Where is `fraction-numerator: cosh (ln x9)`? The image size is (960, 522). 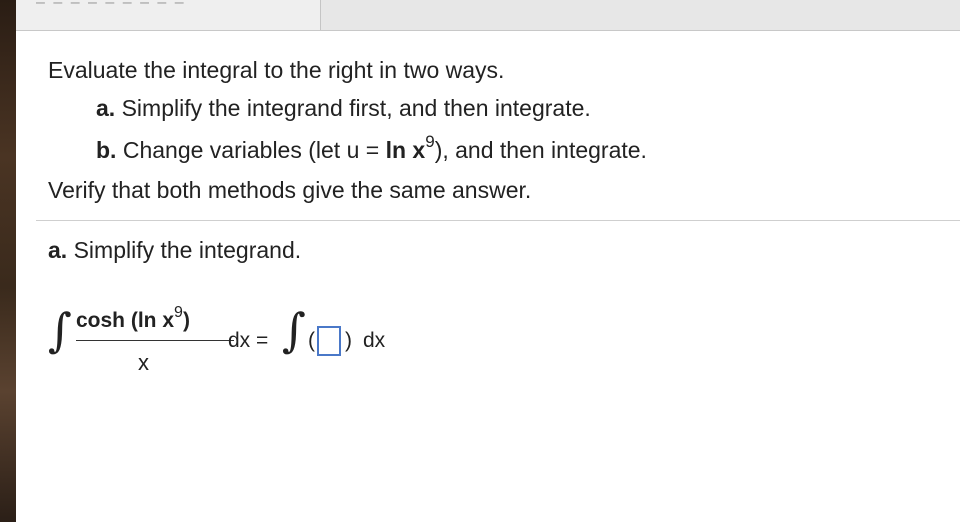 fraction-numerator: cosh (ln x9) is located at coordinates (133, 318).